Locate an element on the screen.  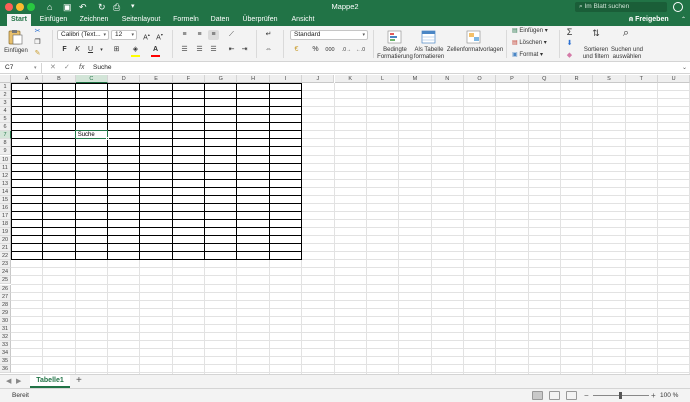
bold-button: F is located at coordinates (64, 50).